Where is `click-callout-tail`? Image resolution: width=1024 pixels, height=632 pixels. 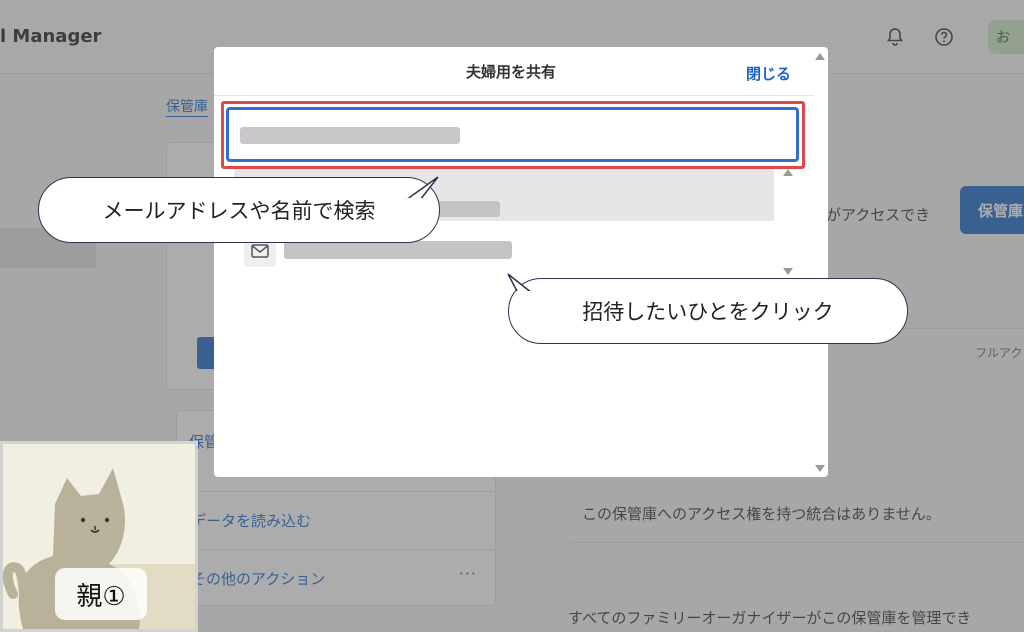
click-callout-tail is located at coordinates (520, 283).